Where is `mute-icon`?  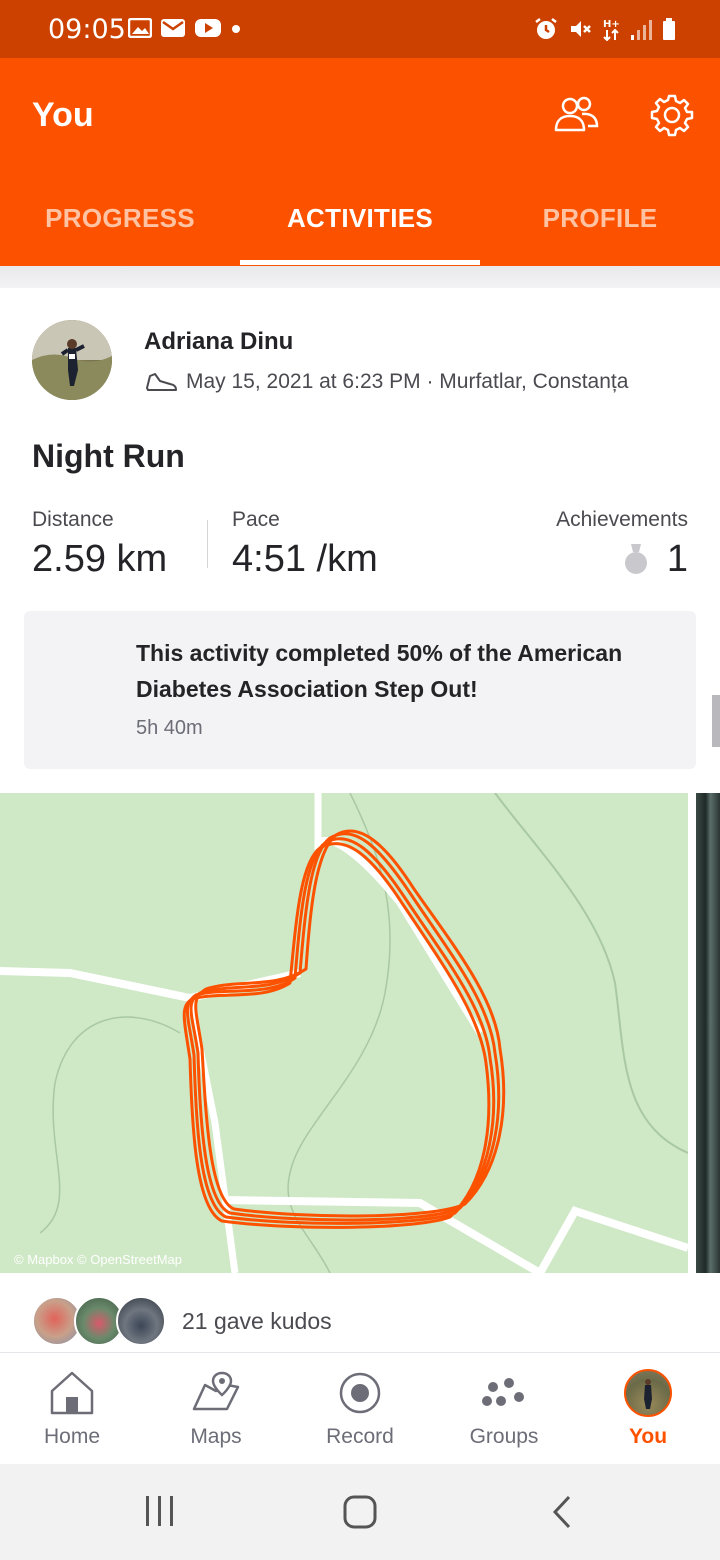
mute-icon is located at coordinates (581, 29).